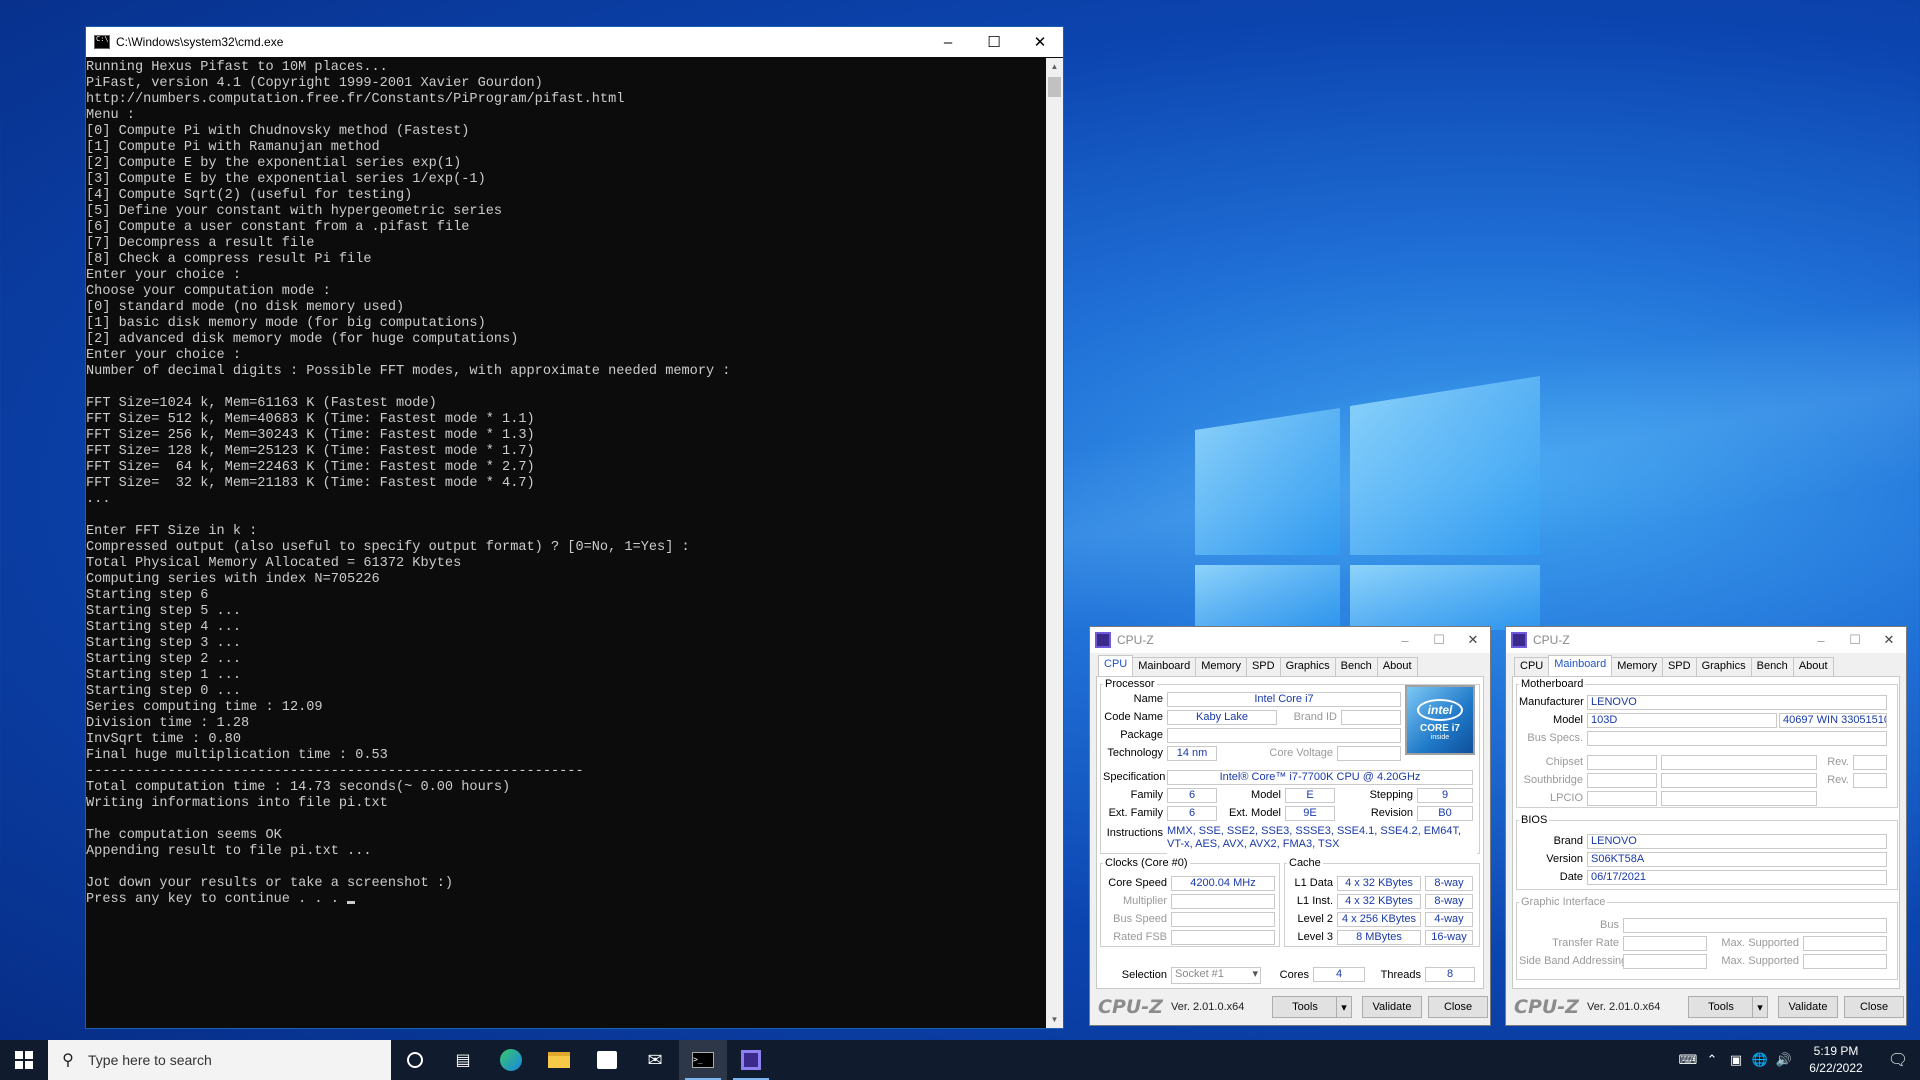 This screenshot has height=1080, width=1920. Describe the element at coordinates (1836, 1051) in the screenshot. I see `clock-time: 5:19 PM` at that location.